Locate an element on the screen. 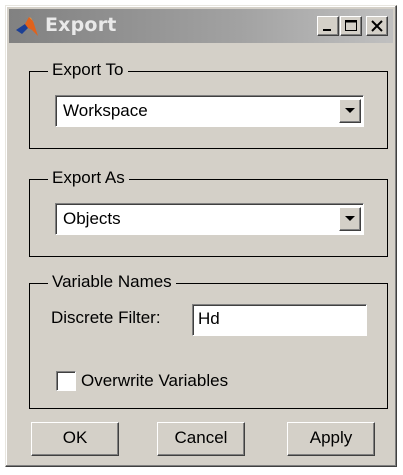 The width and height of the screenshot is (403, 475). minimize-icon is located at coordinates (327, 30).